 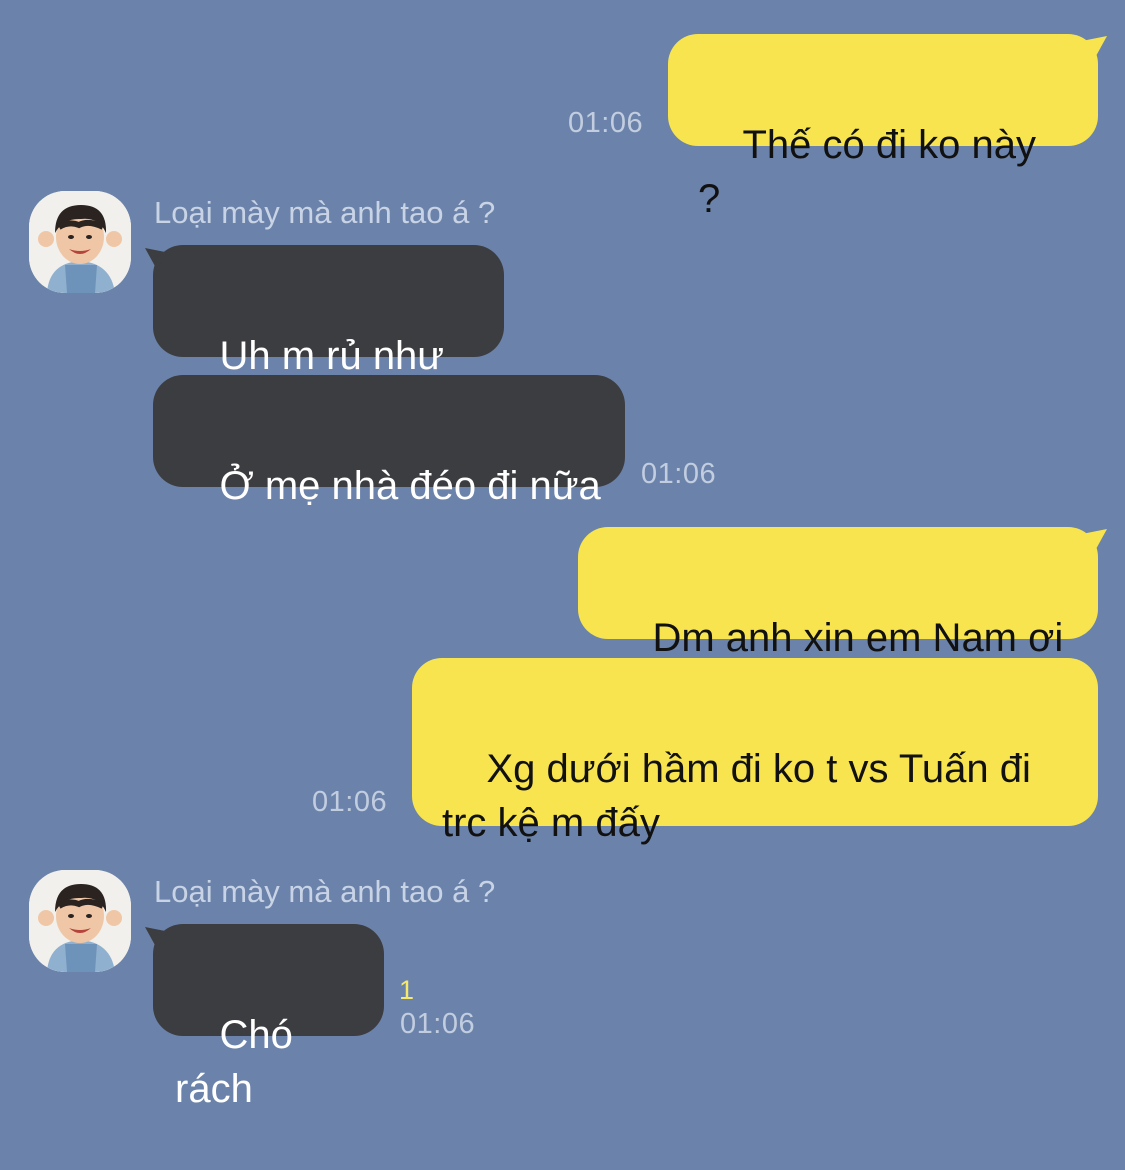 What do you see at coordinates (328, 338) in the screenshot?
I see `incoming-message-bubble: Uh m rủ như rủ` at bounding box center [328, 338].